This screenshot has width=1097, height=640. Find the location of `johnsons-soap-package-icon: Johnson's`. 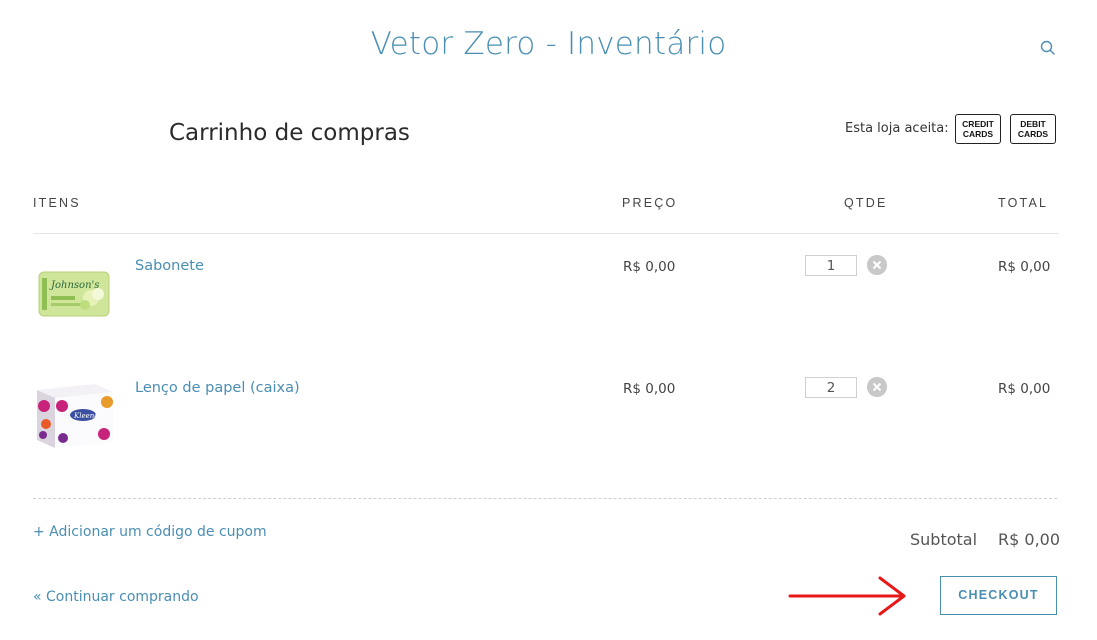

johnsons-soap-package-icon: Johnson's is located at coordinates (74, 294).